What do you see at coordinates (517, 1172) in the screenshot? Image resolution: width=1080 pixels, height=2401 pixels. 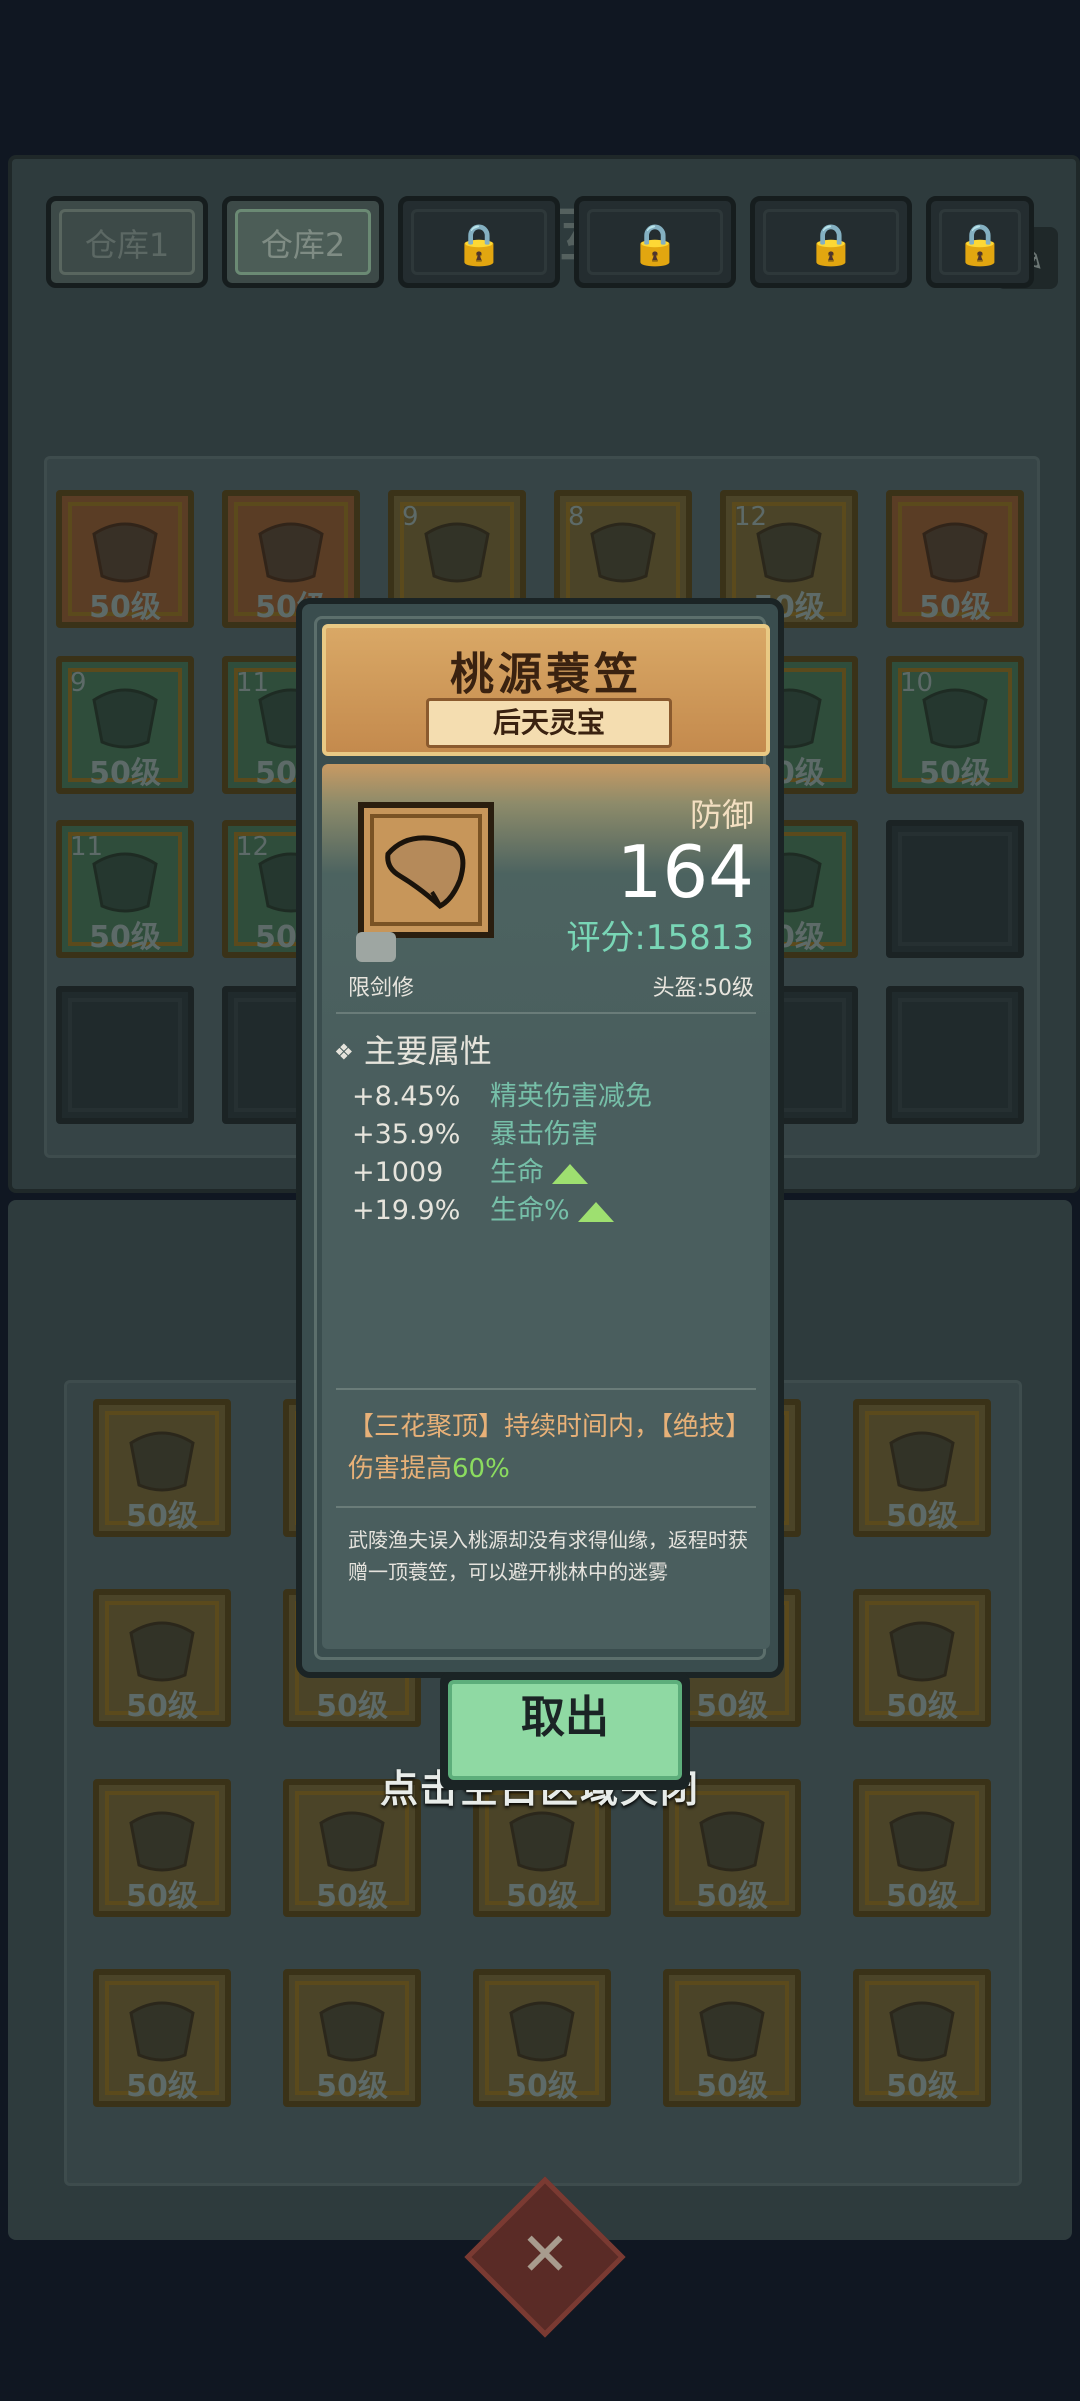 I see `attribute-name: 生命` at bounding box center [517, 1172].